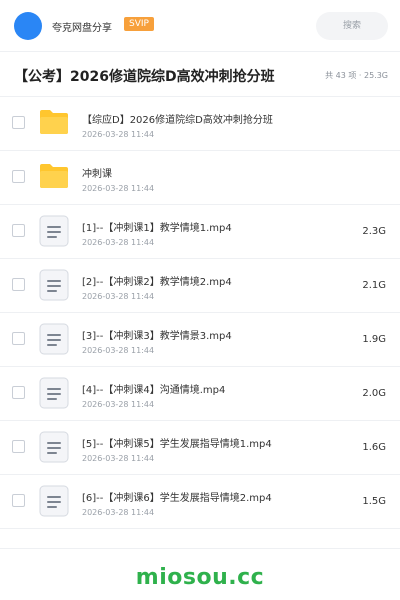  I want to click on item-size: 2.3G, so click(374, 231).